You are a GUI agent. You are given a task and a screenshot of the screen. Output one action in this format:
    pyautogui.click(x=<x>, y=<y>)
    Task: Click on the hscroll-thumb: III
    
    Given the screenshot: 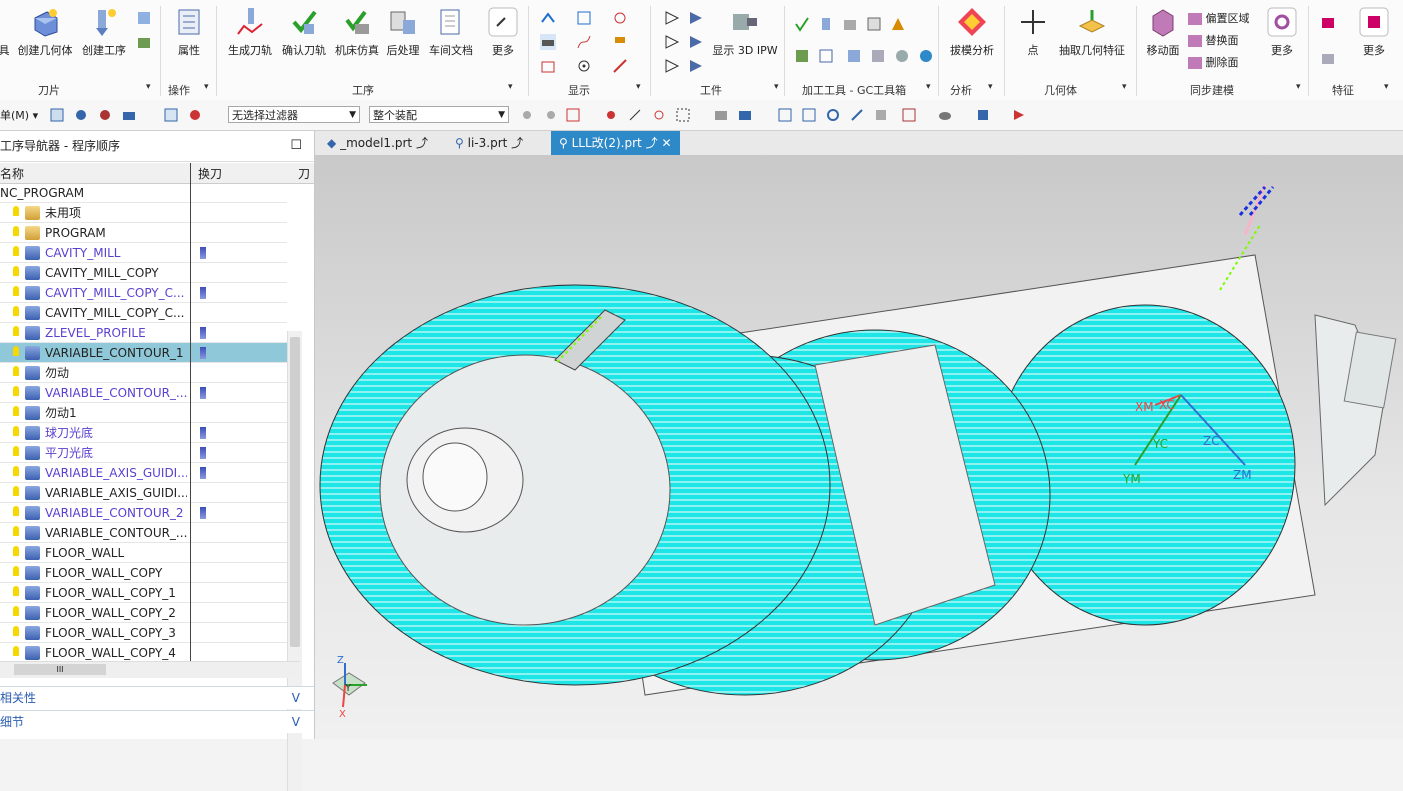 What is the action you would take?
    pyautogui.click(x=60, y=669)
    